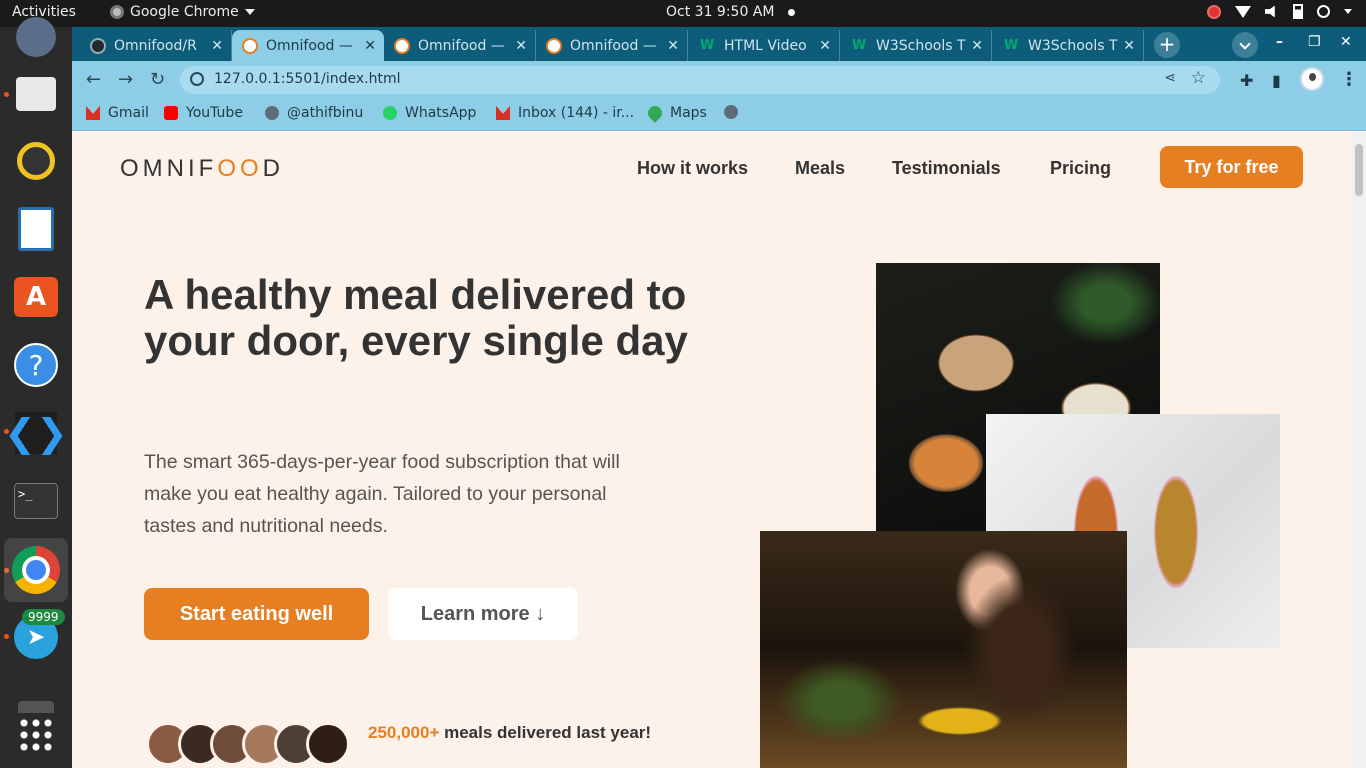  Describe the element at coordinates (36, 229) in the screenshot. I see `dock-writer` at that location.